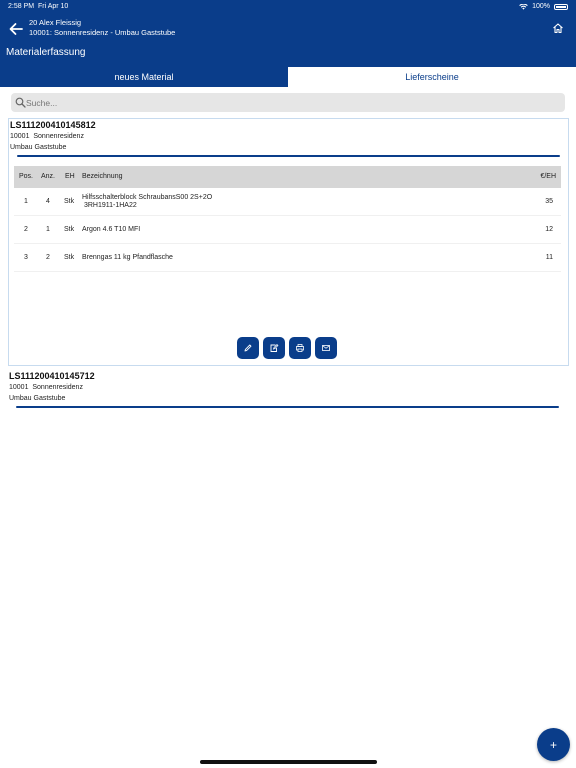  Describe the element at coordinates (144, 77) in the screenshot. I see `tab-new-material: neues Material` at that location.